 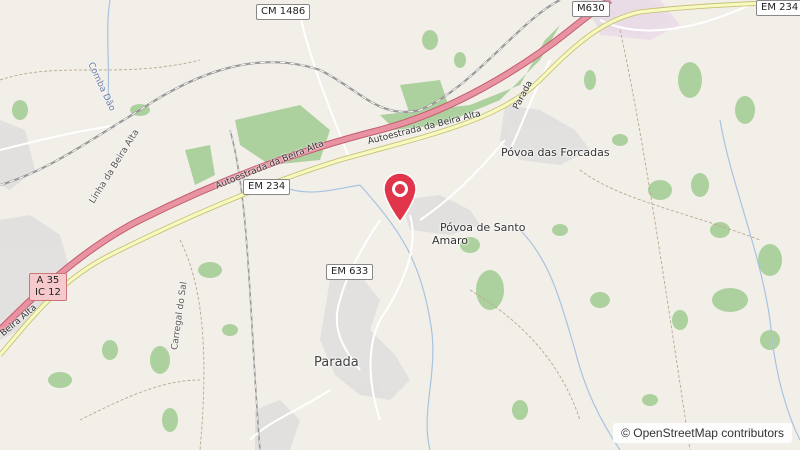 I want to click on road-shield-ic12: IC 12, so click(x=48, y=292).